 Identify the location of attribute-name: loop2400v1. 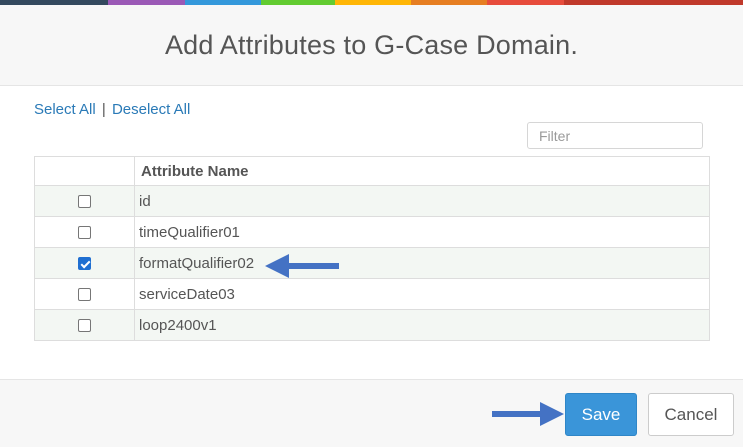
(422, 325).